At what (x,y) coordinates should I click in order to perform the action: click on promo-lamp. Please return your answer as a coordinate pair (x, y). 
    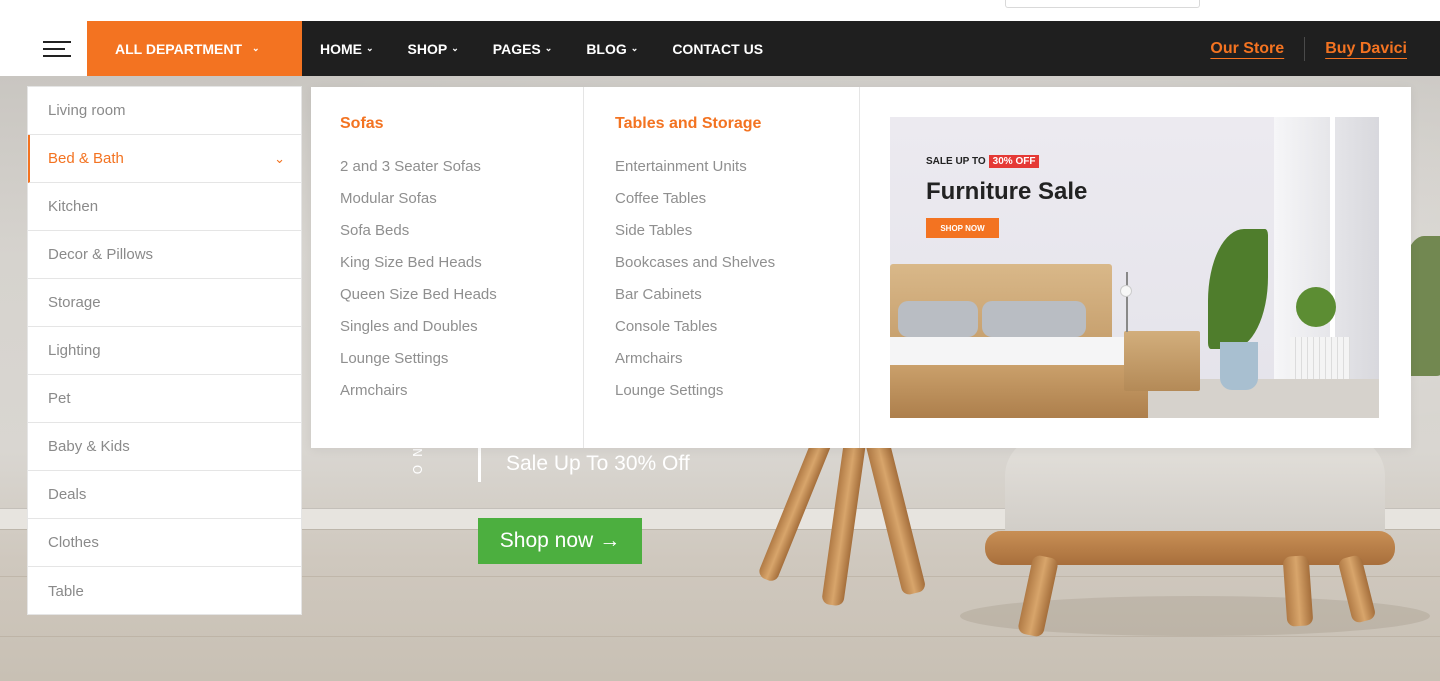
    Looking at the image, I should click on (1127, 302).